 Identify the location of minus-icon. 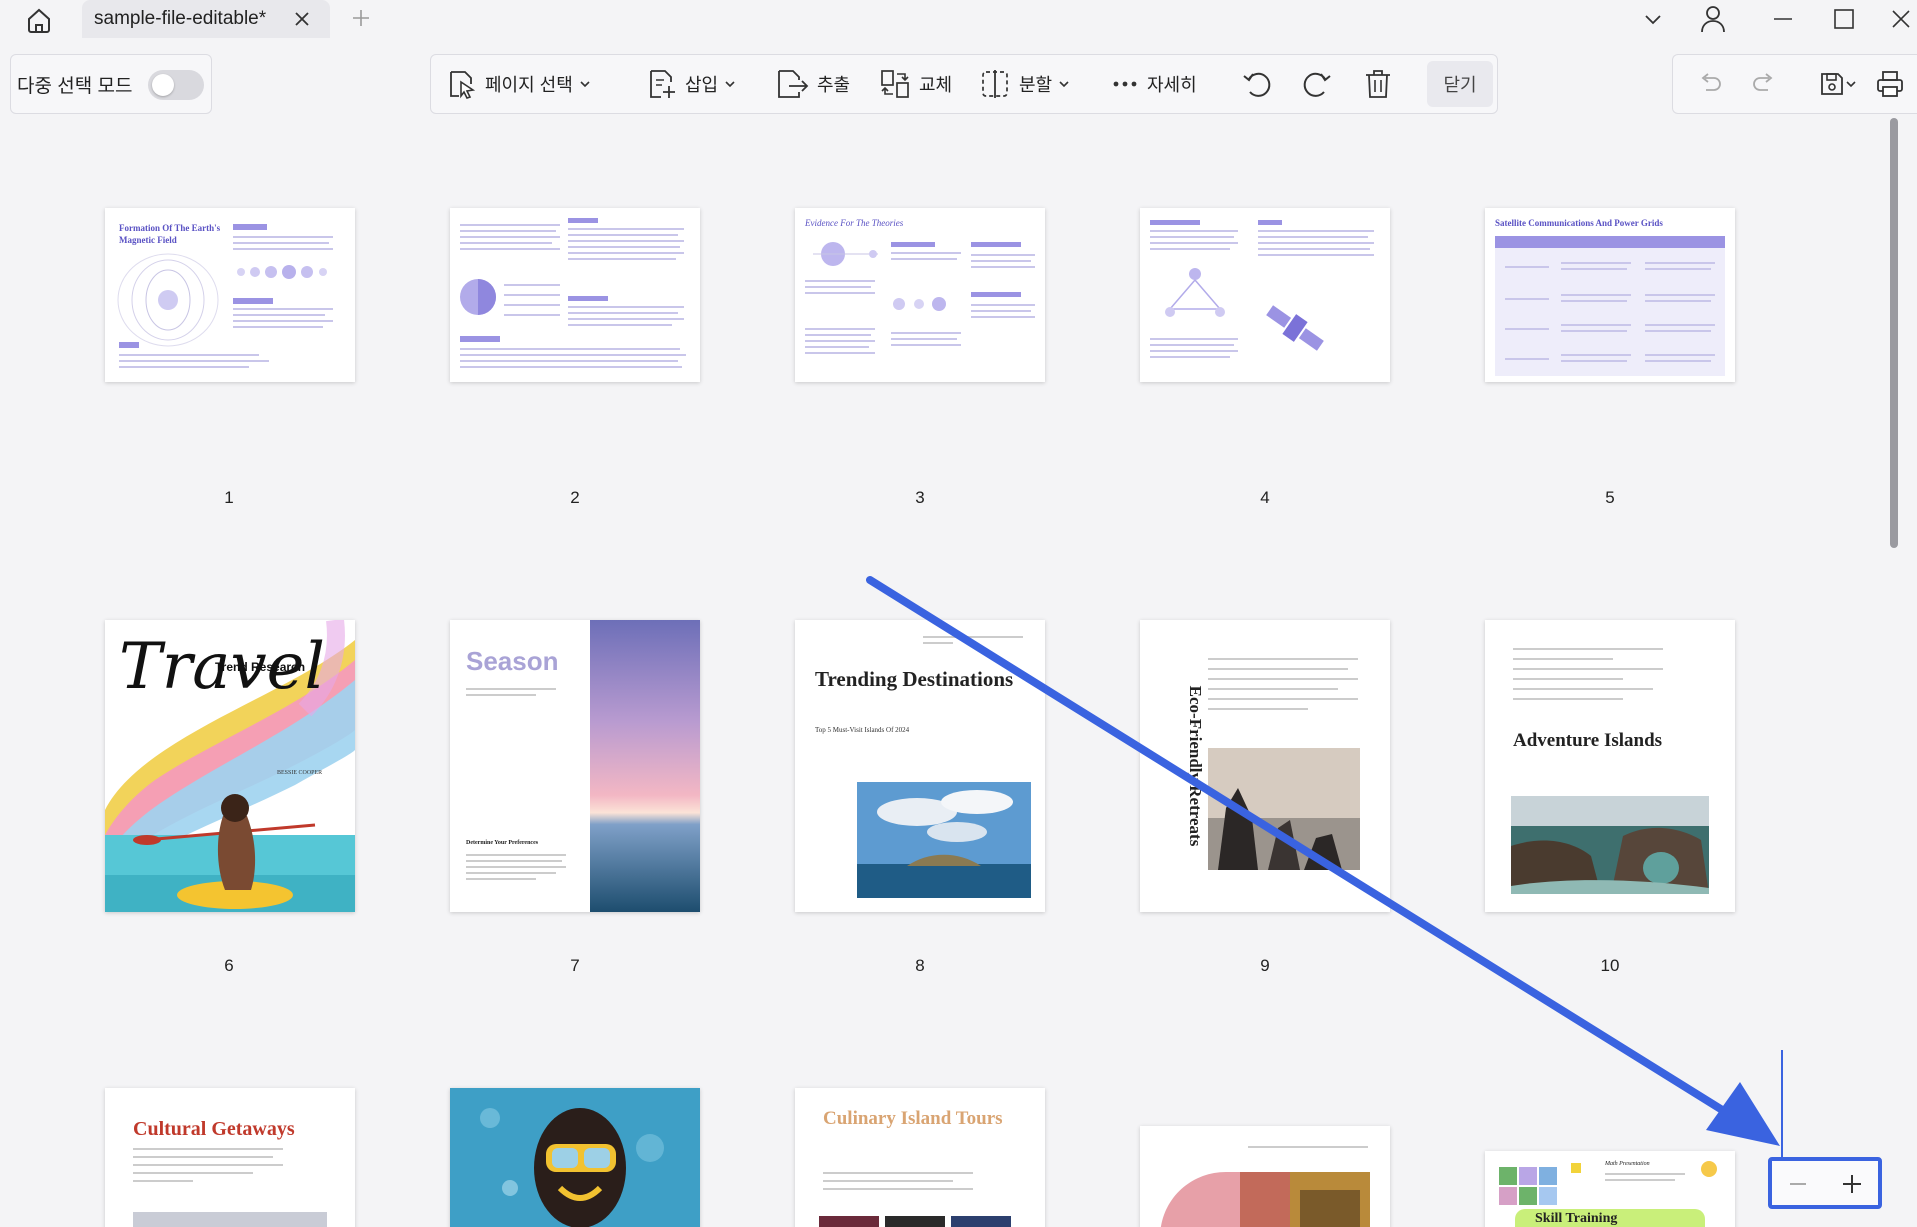
(1798, 1184).